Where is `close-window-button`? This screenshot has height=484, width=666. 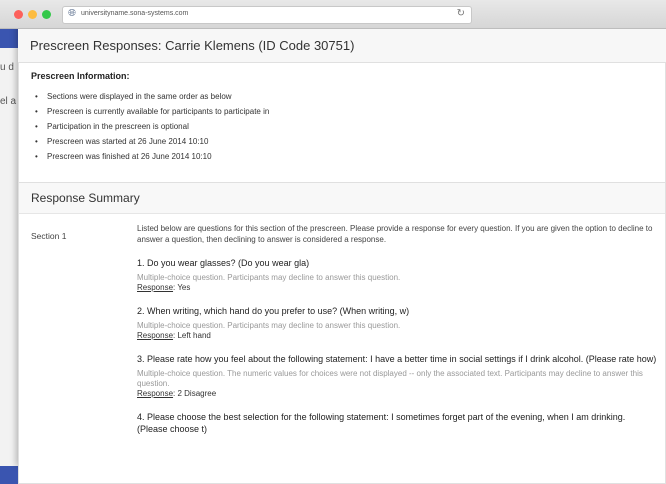 close-window-button is located at coordinates (18, 14).